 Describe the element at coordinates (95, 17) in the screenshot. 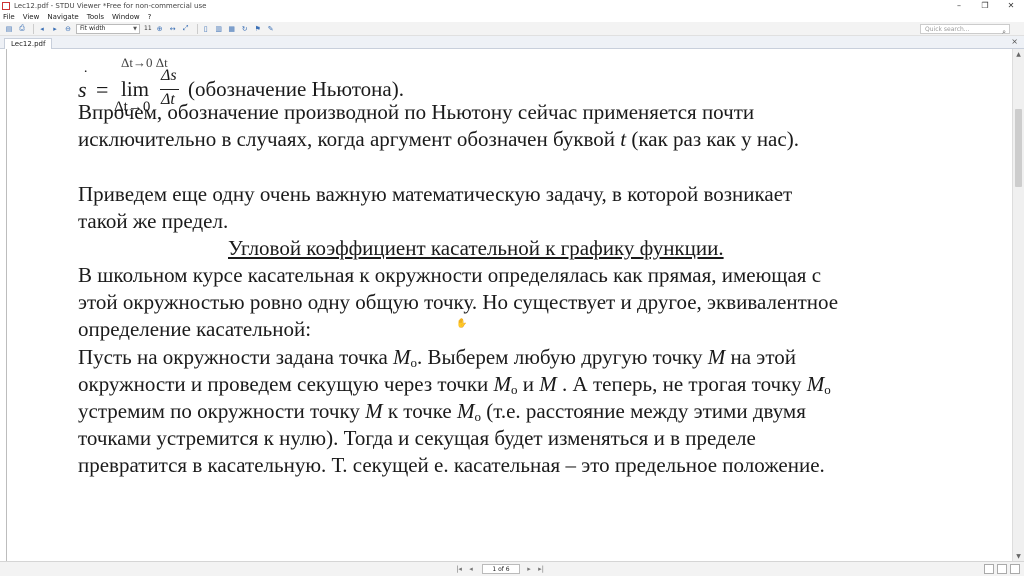

I see `menu-tools: Tools` at that location.